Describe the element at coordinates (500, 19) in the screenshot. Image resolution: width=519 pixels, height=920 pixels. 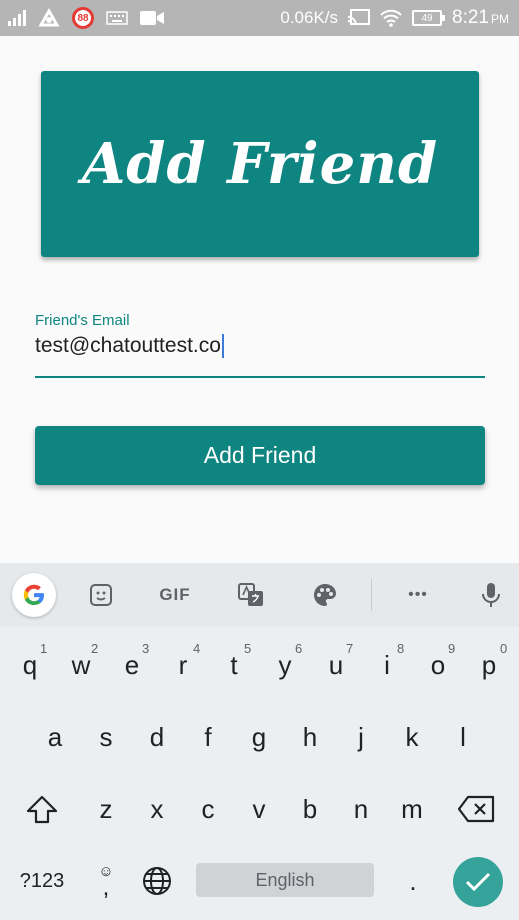
I see `clock-ampm: PM` at that location.